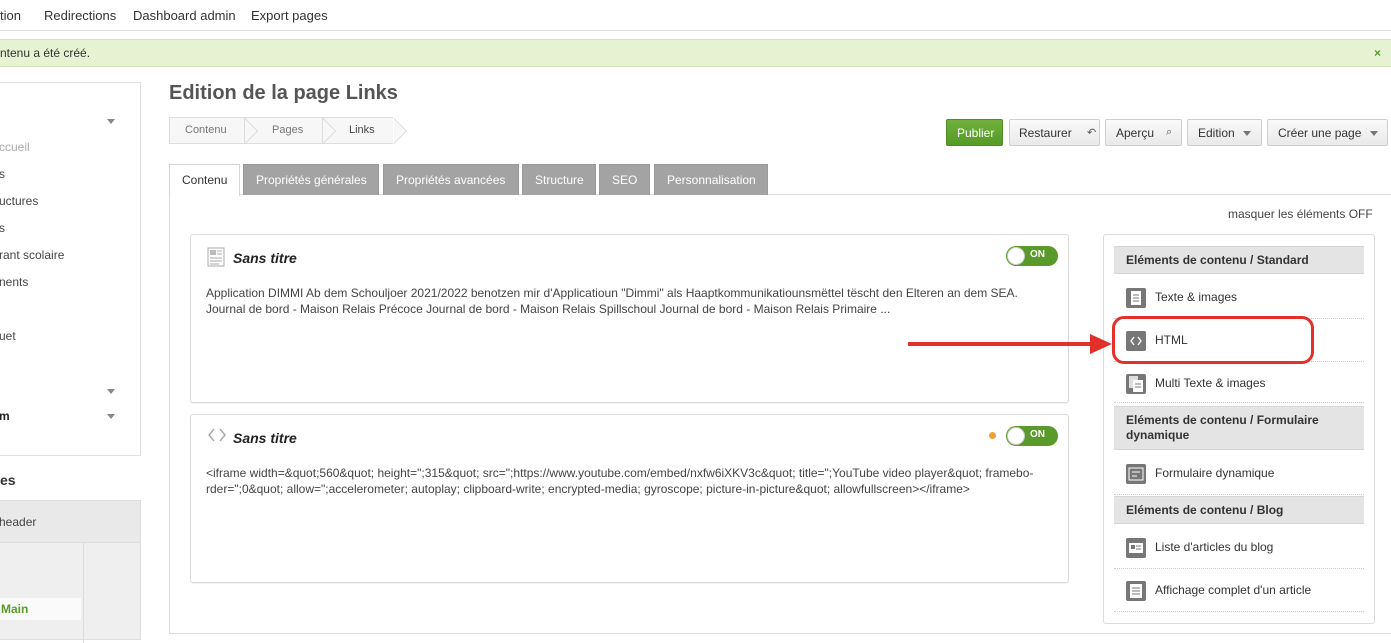  I want to click on nav-item-export-pages: Export pages, so click(289, 15).